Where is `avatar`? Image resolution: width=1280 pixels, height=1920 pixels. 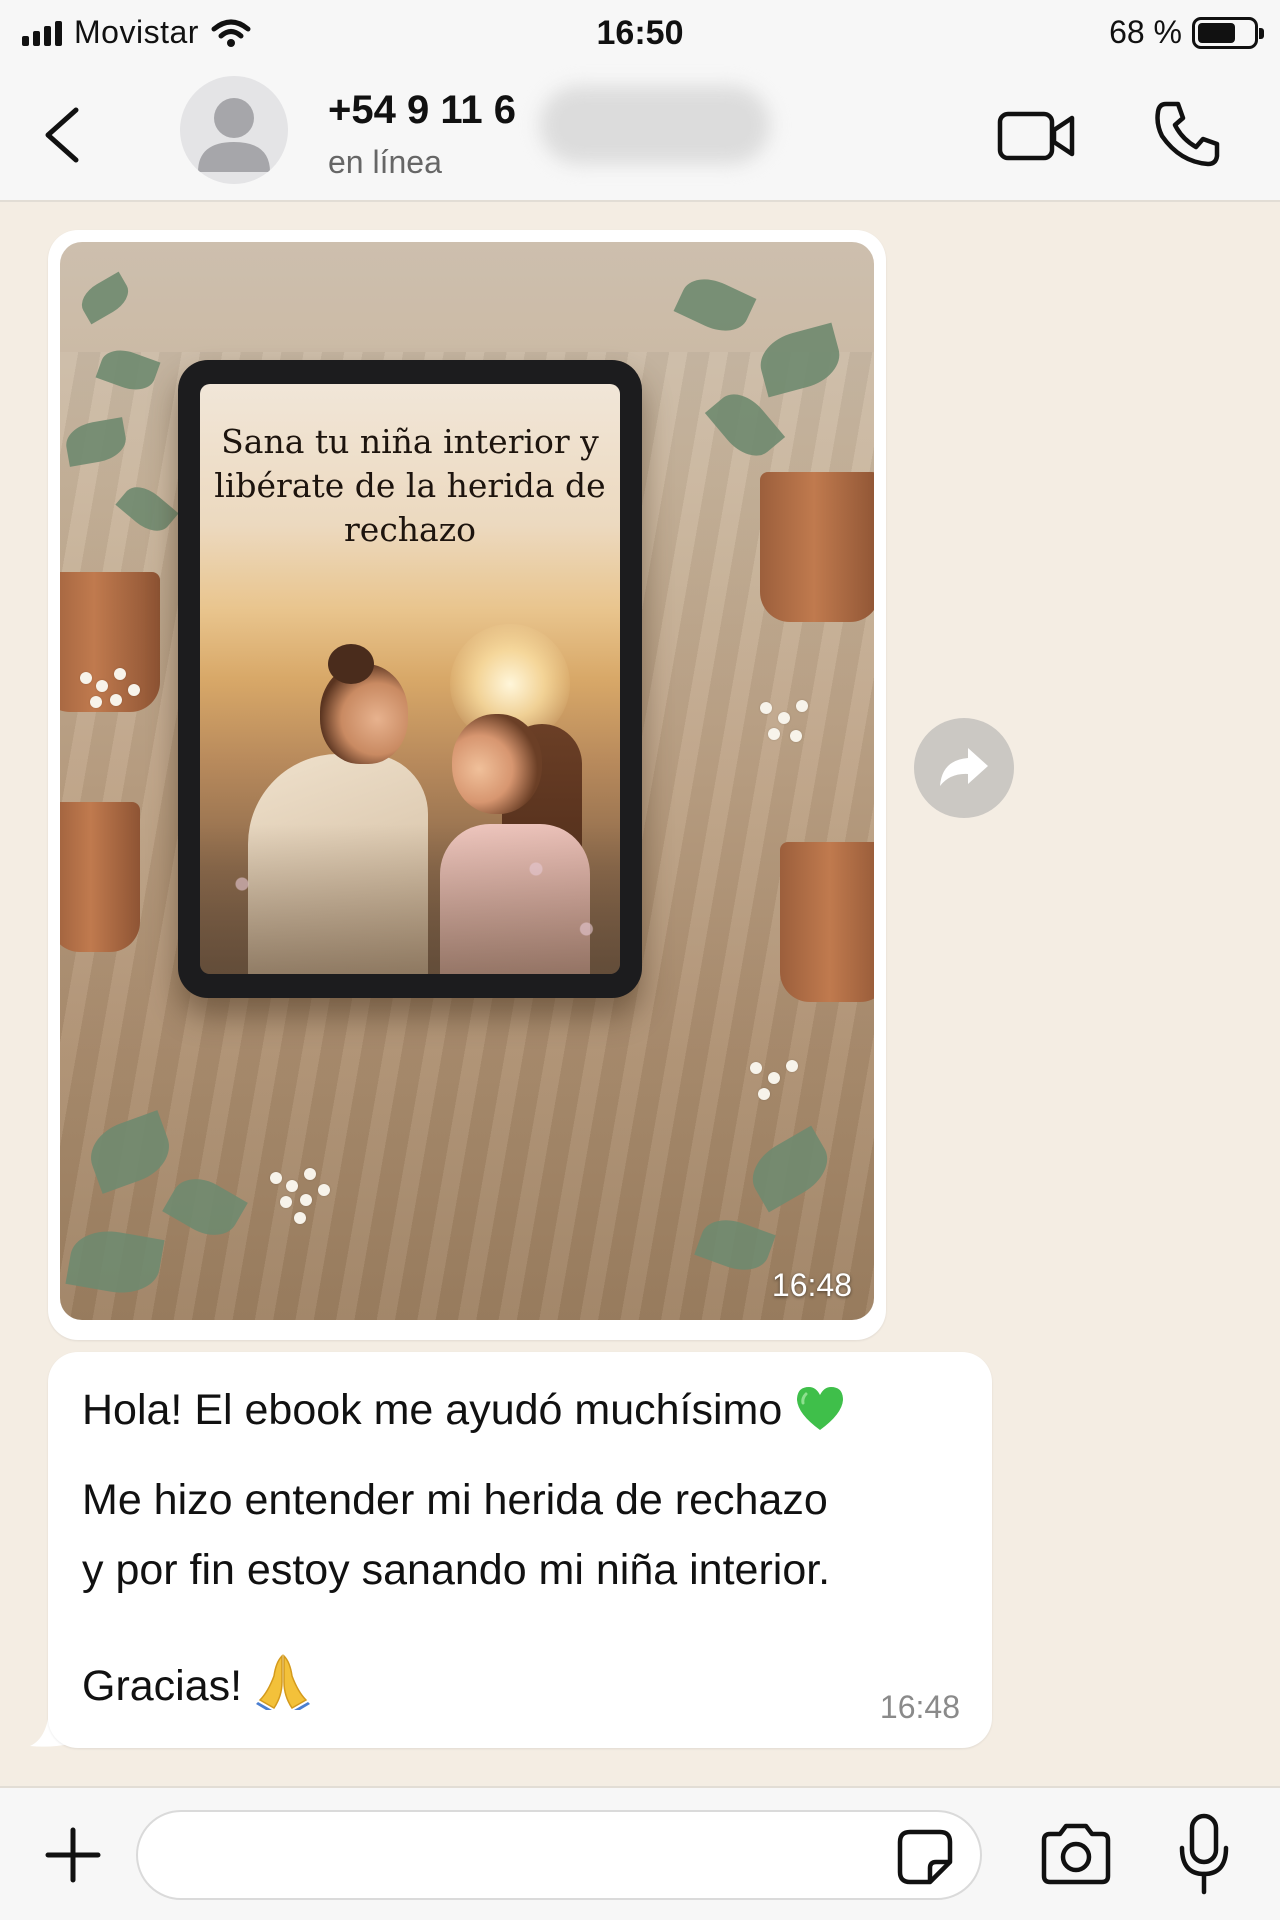 avatar is located at coordinates (234, 130).